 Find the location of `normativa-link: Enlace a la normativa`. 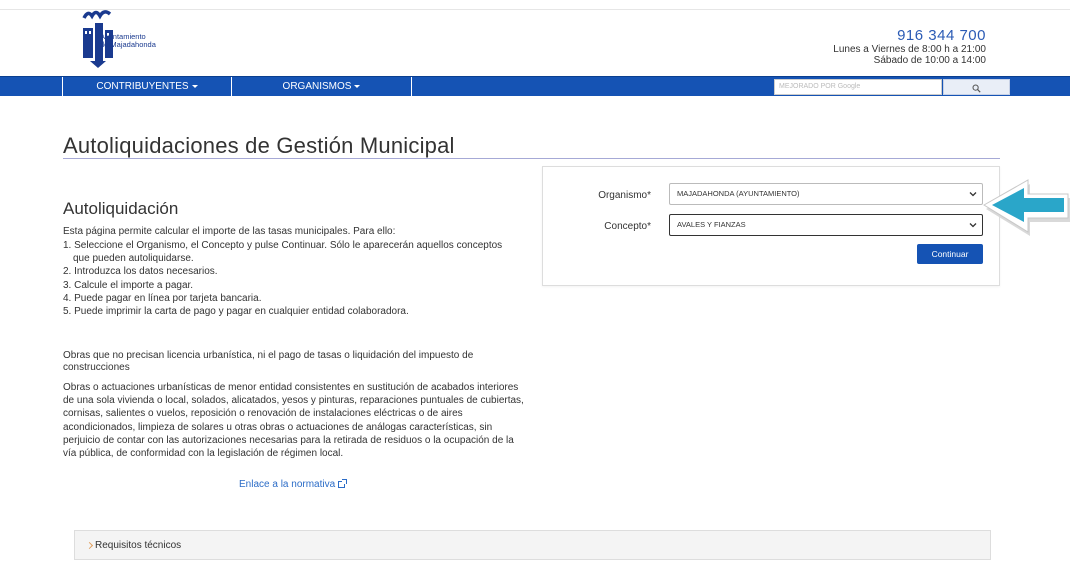

normativa-link: Enlace a la normativa is located at coordinates (293, 484).